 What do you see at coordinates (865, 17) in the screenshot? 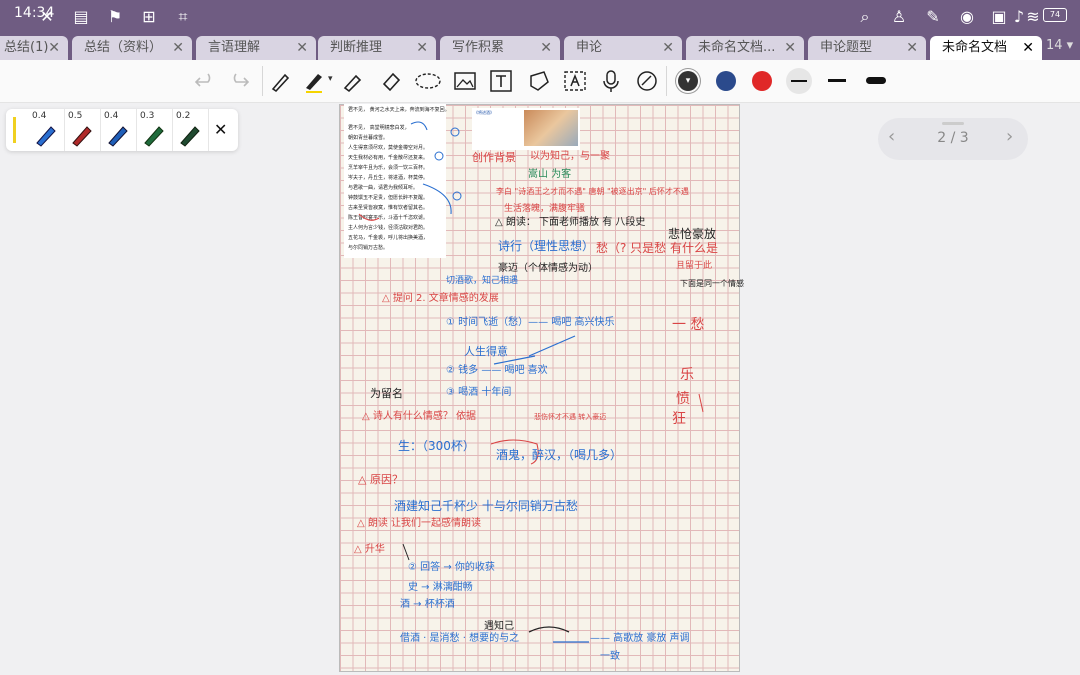
I see `search-icon: ⌕` at bounding box center [865, 17].